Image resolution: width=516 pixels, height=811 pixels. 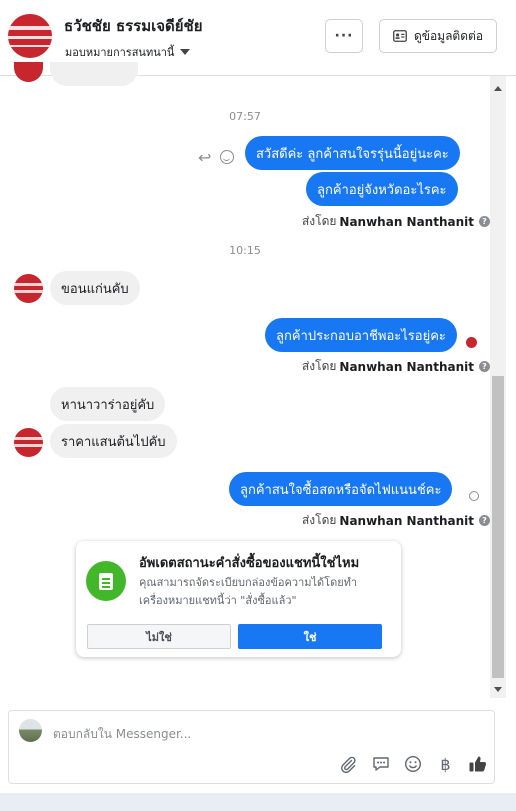 What do you see at coordinates (249, 563) in the screenshot?
I see `prompt-title: อัพเดตสถานะคำสั่งซื้อของแชทนี้ใช่ไหม` at bounding box center [249, 563].